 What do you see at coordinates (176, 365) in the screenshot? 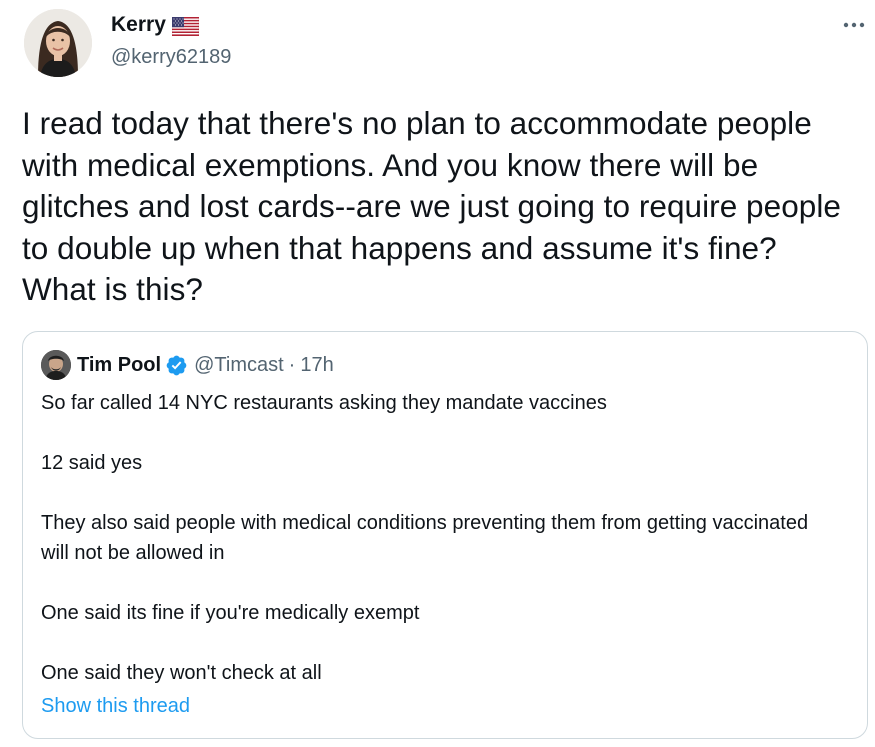
I see `verified-badge-icon` at bounding box center [176, 365].